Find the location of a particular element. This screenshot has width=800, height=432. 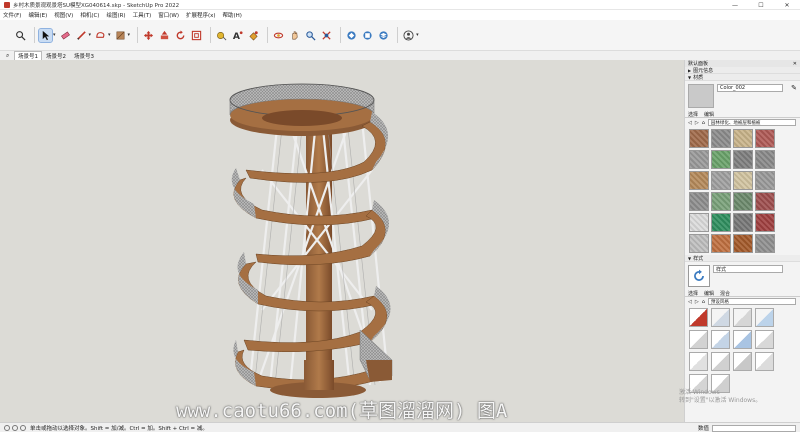

maximize-button: ☐ is located at coordinates (761, 5).